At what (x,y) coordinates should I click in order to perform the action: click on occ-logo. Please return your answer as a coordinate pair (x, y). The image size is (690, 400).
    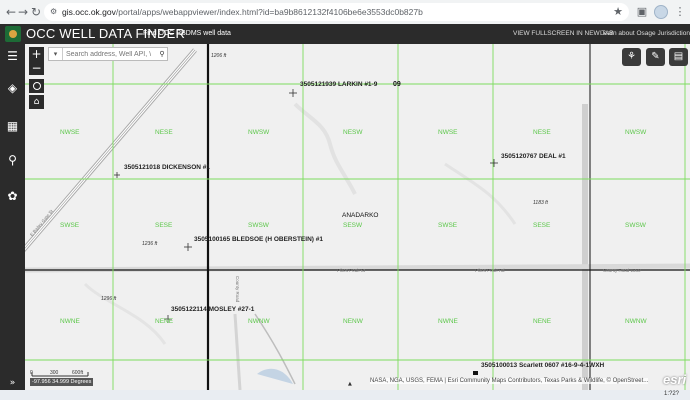
    Looking at the image, I should click on (13, 34).